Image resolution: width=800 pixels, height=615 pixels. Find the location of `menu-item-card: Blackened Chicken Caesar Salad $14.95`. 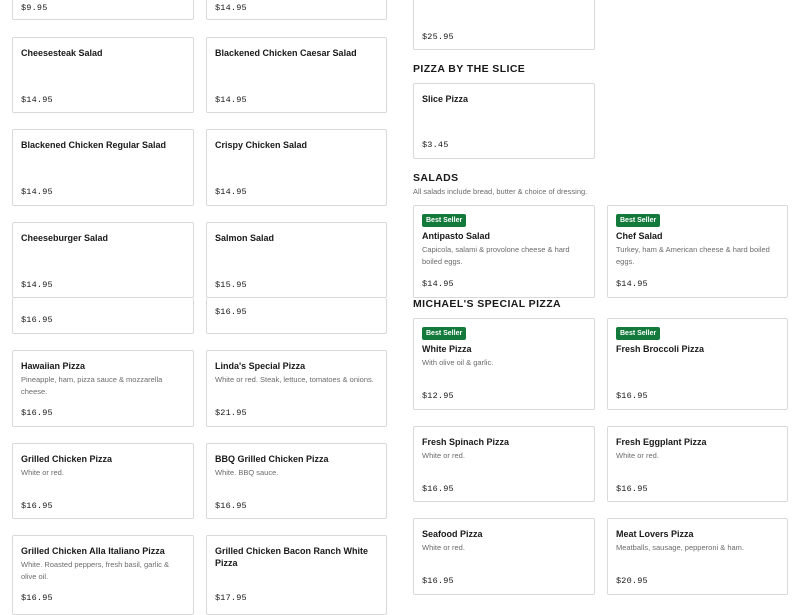

menu-item-card: Blackened Chicken Caesar Salad $14.95 is located at coordinates (296, 75).